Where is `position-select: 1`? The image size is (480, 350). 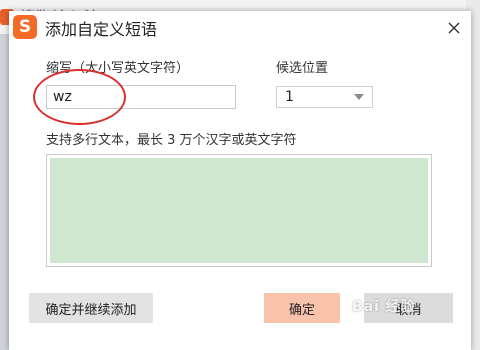
position-select: 1 is located at coordinates (324, 97).